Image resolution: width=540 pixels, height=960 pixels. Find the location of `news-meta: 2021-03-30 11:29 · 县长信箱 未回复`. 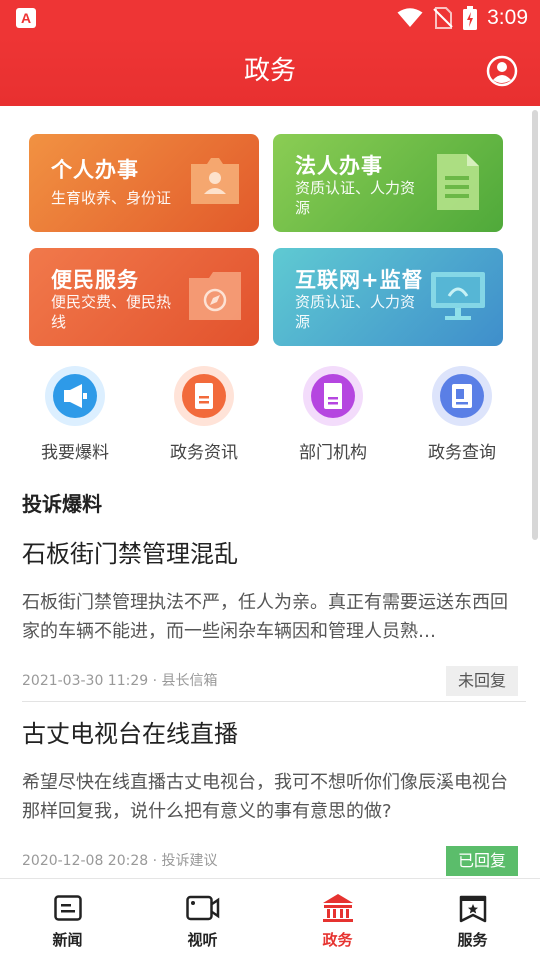

news-meta: 2021-03-30 11:29 · 县长信箱 未回复 is located at coordinates (270, 681).